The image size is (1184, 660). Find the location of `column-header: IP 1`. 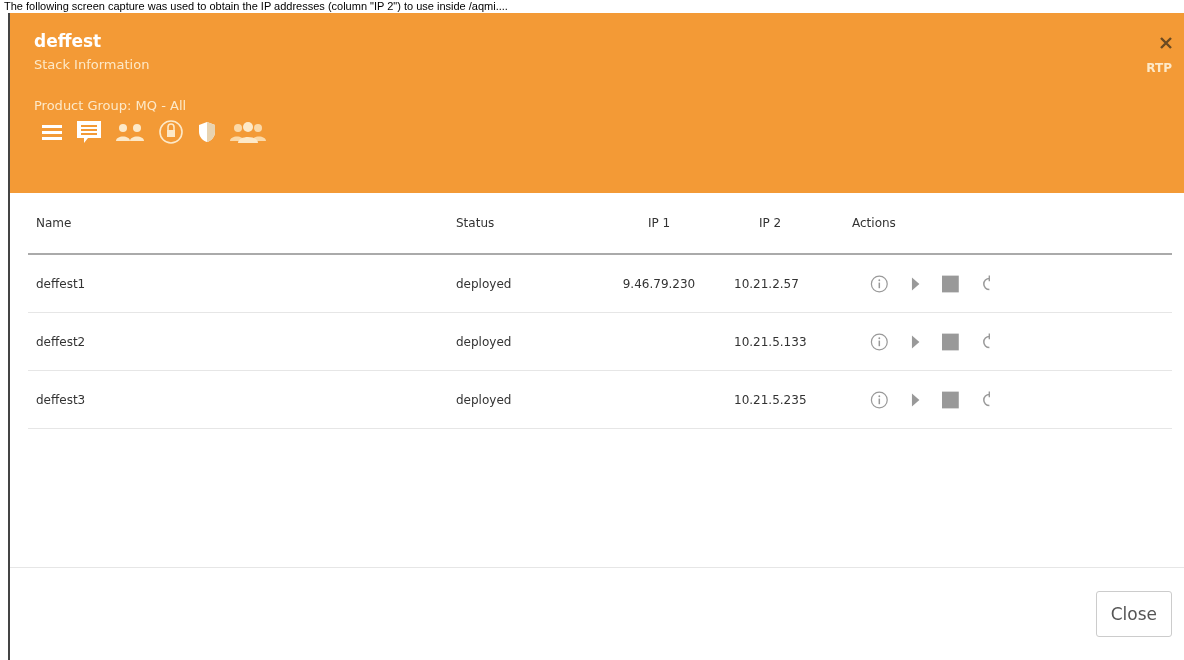

column-header: IP 1 is located at coordinates (659, 223).